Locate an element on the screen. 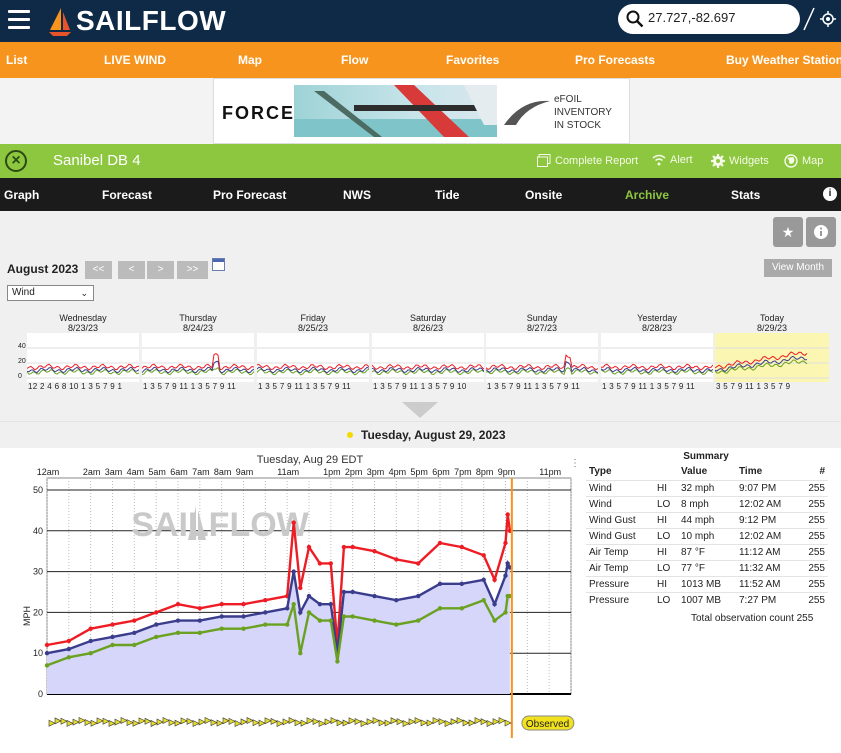  logo: SAILFLOW is located at coordinates (137, 21).